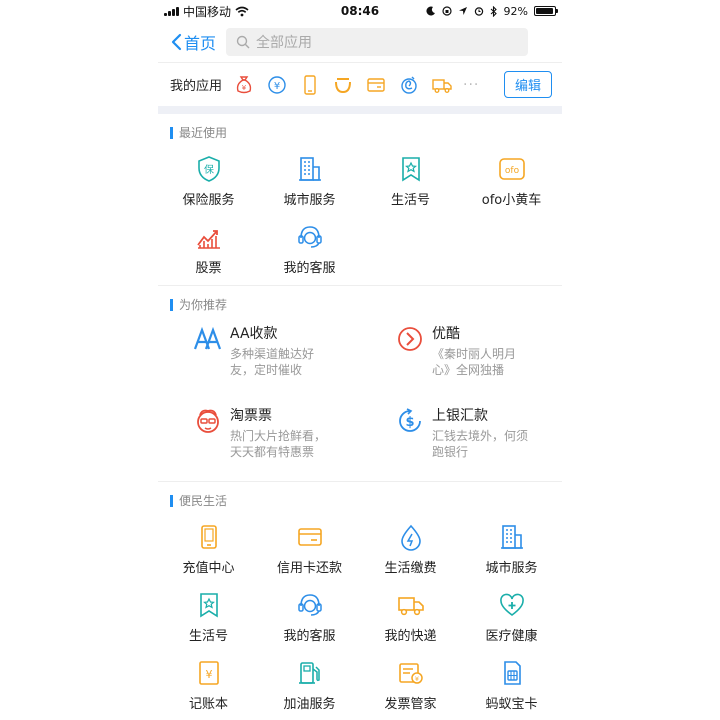 Image resolution: width=720 pixels, height=720 pixels. I want to click on app-credit-card: 信用卡还款, so click(309, 549).